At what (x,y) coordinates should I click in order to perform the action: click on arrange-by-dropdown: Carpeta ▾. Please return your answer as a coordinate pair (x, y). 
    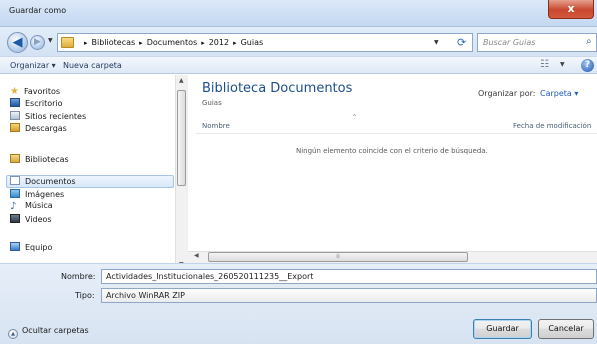
    Looking at the image, I should click on (559, 93).